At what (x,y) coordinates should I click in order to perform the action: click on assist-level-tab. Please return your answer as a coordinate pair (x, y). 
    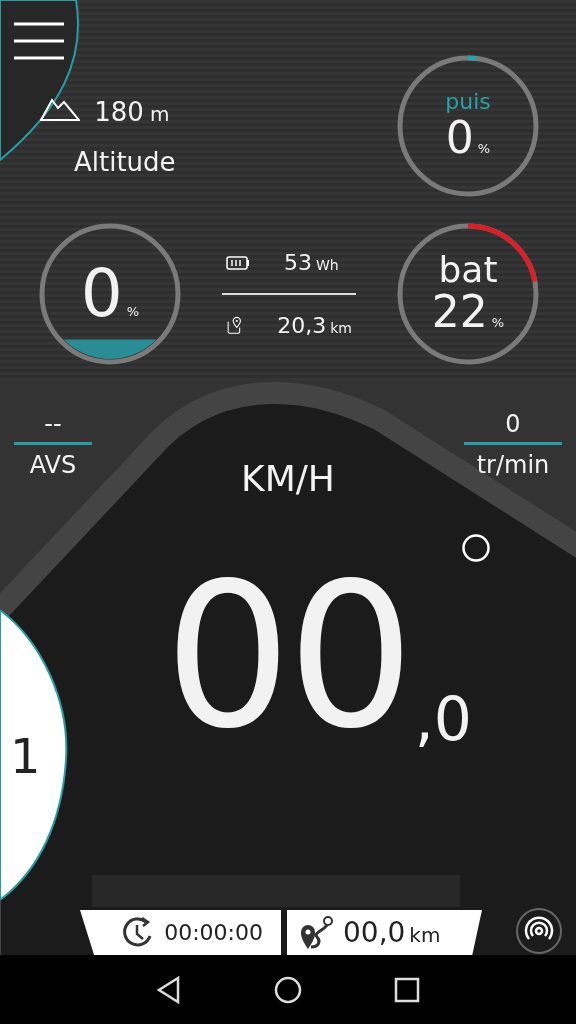
    Looking at the image, I should click on (35, 755).